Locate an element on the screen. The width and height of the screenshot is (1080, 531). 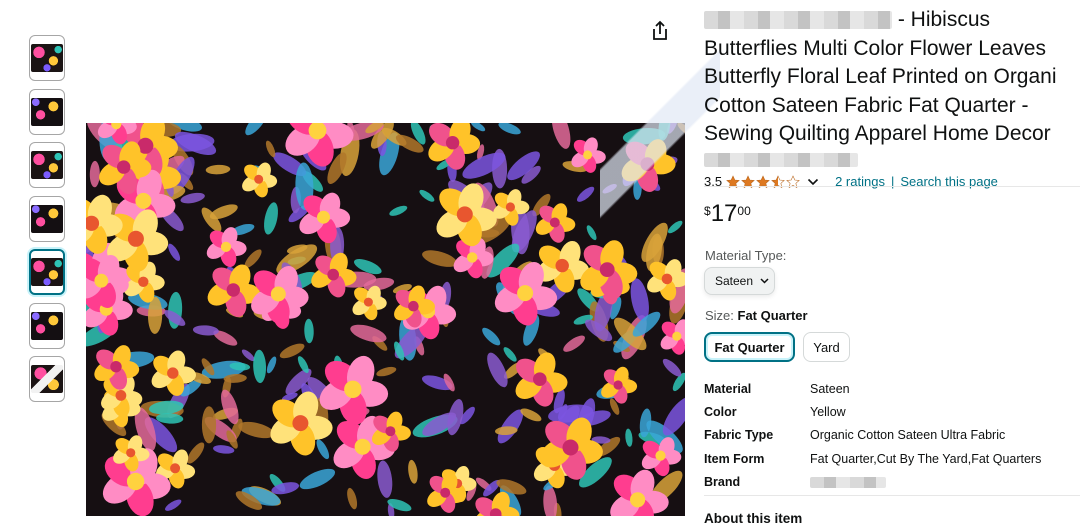
size-option-fat-quarter: Fat Quarter is located at coordinates (749, 347).